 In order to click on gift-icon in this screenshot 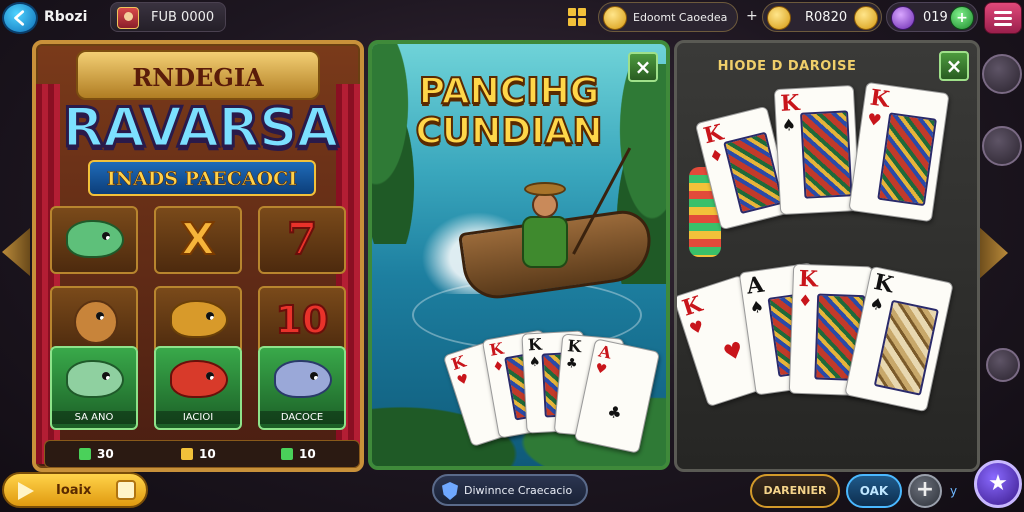, I will do `click(126, 490)`.